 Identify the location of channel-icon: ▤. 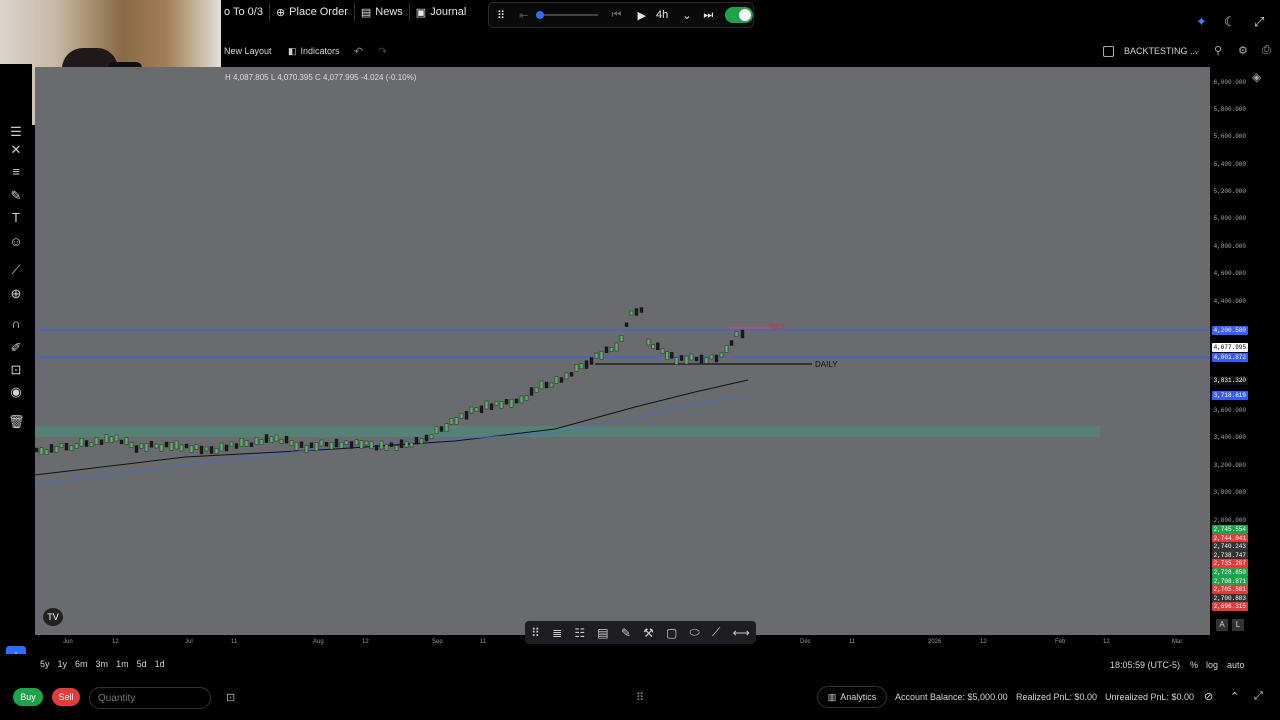
(602, 633).